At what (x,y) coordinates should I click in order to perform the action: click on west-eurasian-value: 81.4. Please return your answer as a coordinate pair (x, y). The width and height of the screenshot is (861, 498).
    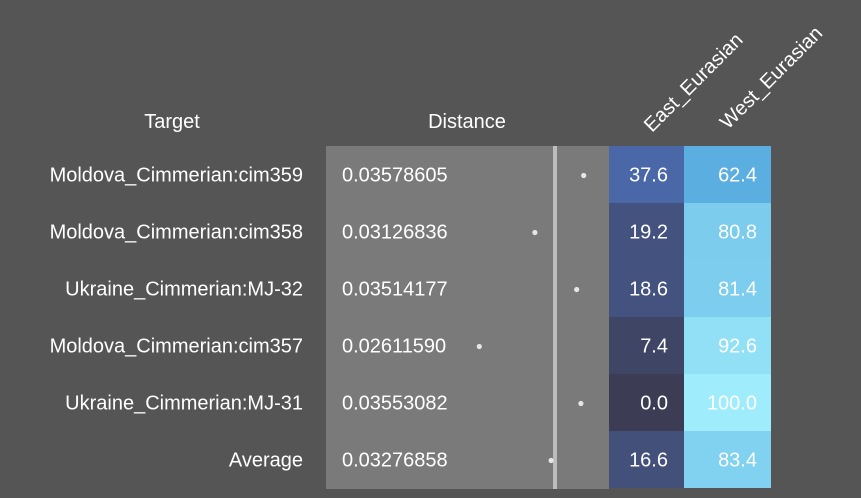
    Looking at the image, I should click on (737, 290).